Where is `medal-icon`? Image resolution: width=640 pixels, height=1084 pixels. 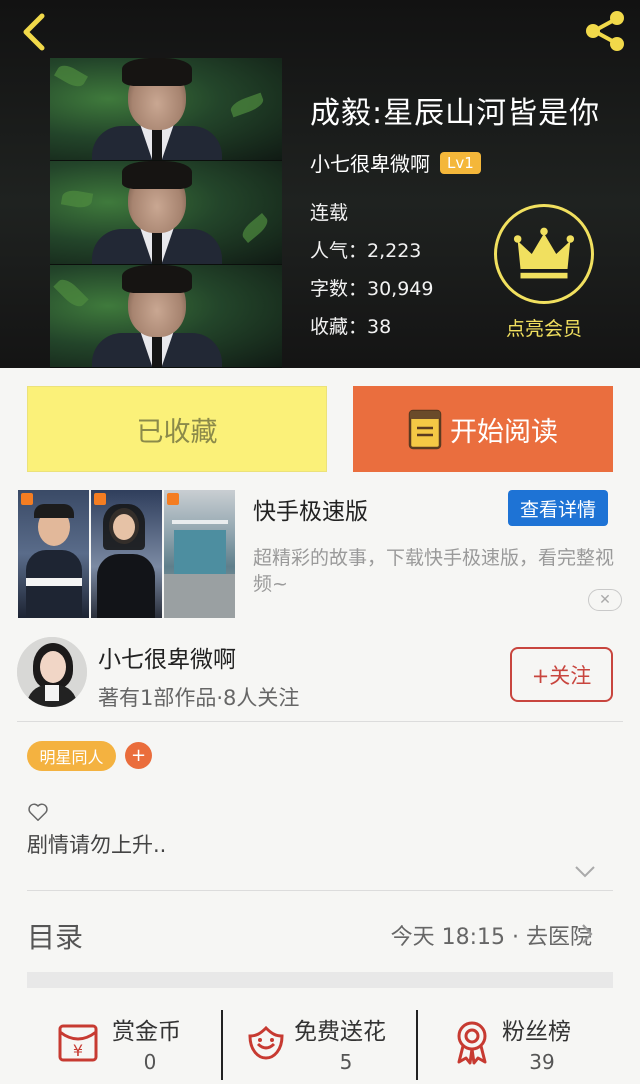
medal-icon is located at coordinates (472, 1043).